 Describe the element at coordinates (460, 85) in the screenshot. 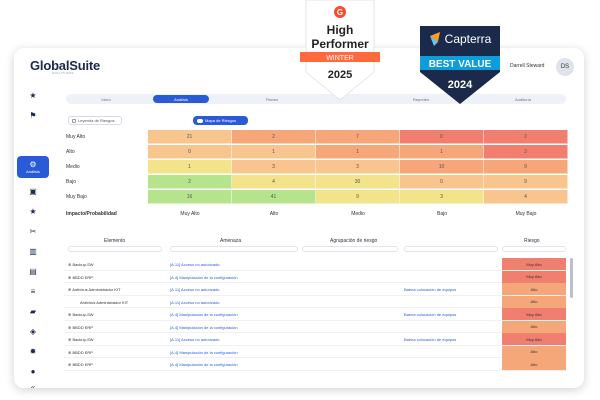

I see `capterra-year: 2024` at that location.